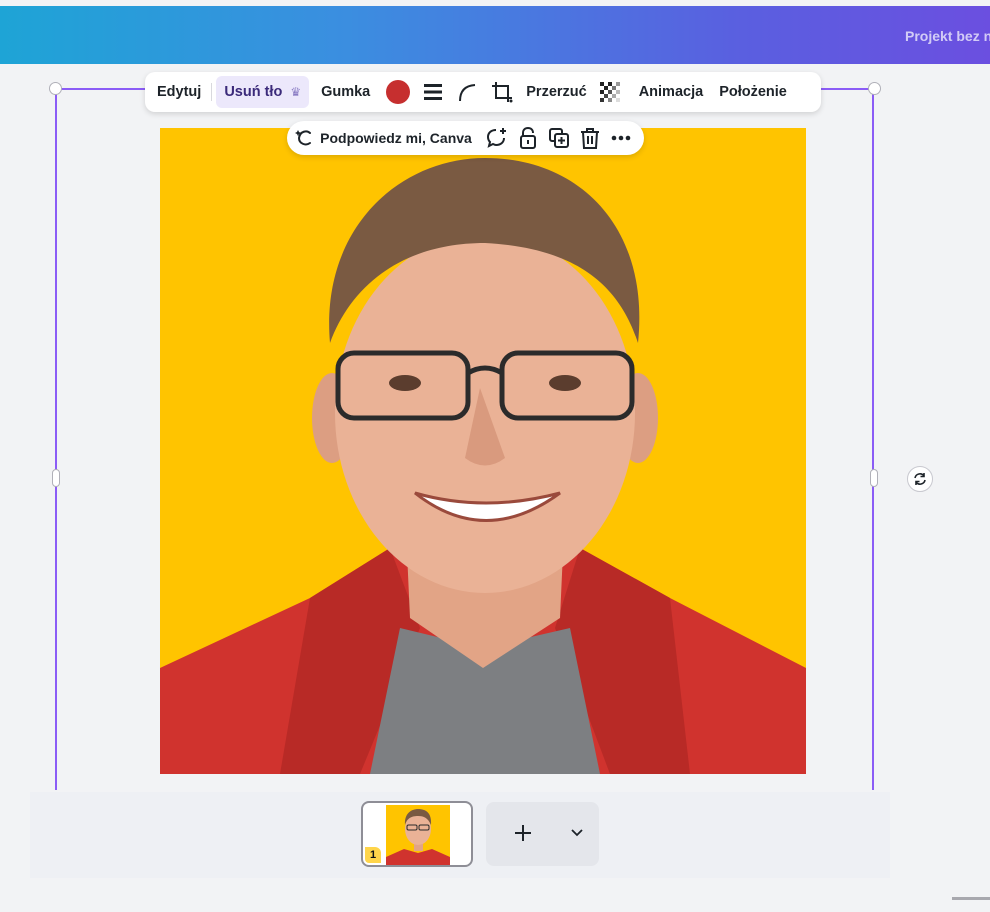 Image resolution: width=990 pixels, height=912 pixels. I want to click on page-thumbnail-image, so click(418, 835).